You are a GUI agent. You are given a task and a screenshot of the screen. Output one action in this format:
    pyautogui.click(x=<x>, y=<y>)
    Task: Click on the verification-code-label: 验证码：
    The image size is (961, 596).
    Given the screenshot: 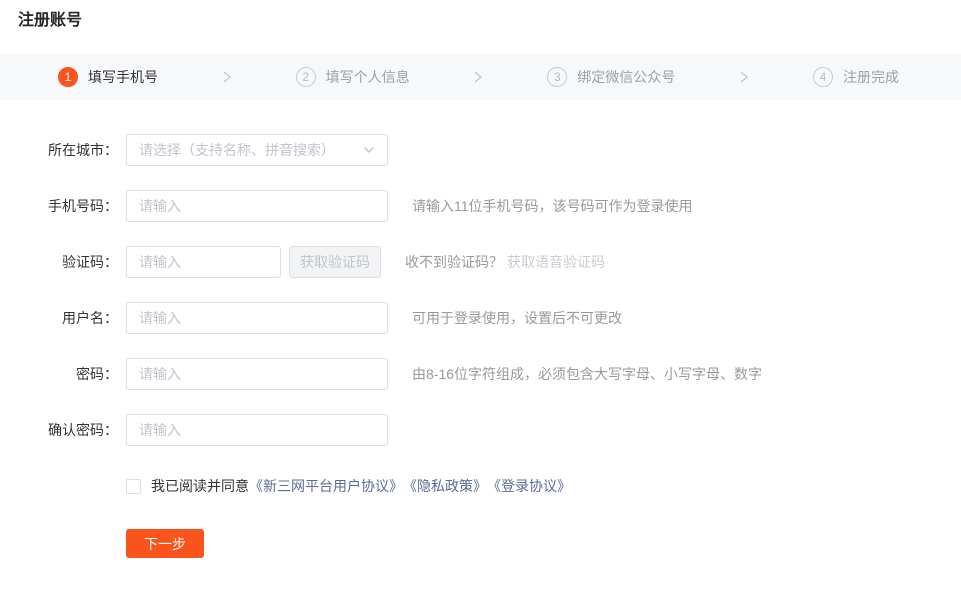 What is the action you would take?
    pyautogui.click(x=90, y=262)
    